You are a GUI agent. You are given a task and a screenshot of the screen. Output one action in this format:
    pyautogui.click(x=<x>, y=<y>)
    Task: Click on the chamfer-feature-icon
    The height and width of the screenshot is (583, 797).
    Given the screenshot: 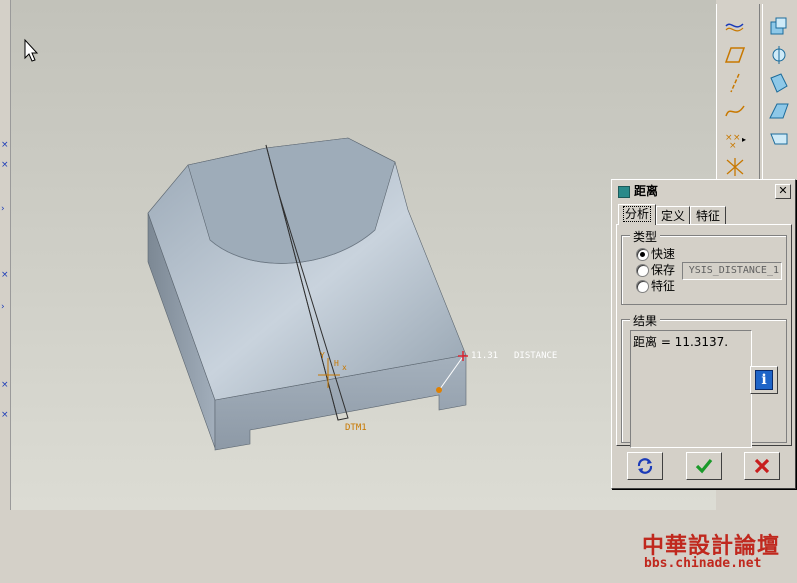 What is the action you would take?
    pyautogui.click(x=781, y=140)
    